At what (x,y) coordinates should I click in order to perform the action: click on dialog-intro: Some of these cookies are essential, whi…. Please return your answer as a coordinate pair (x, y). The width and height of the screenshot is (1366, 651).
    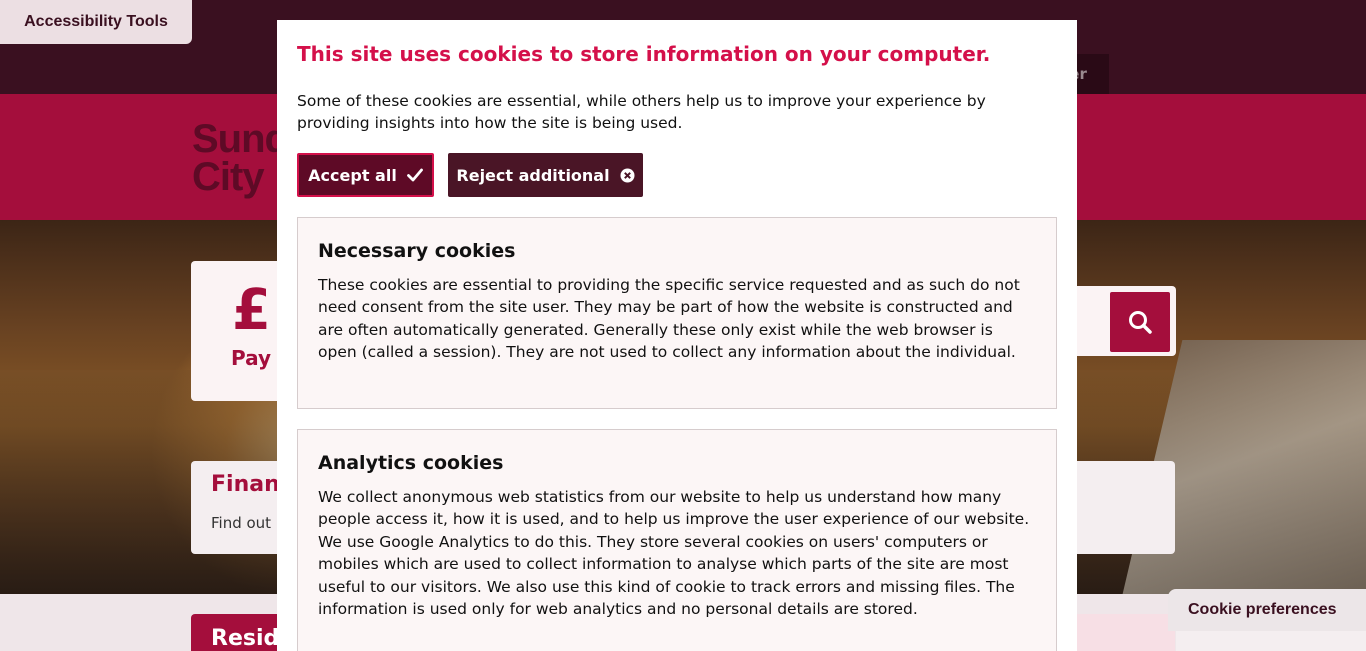
    Looking at the image, I should click on (641, 112).